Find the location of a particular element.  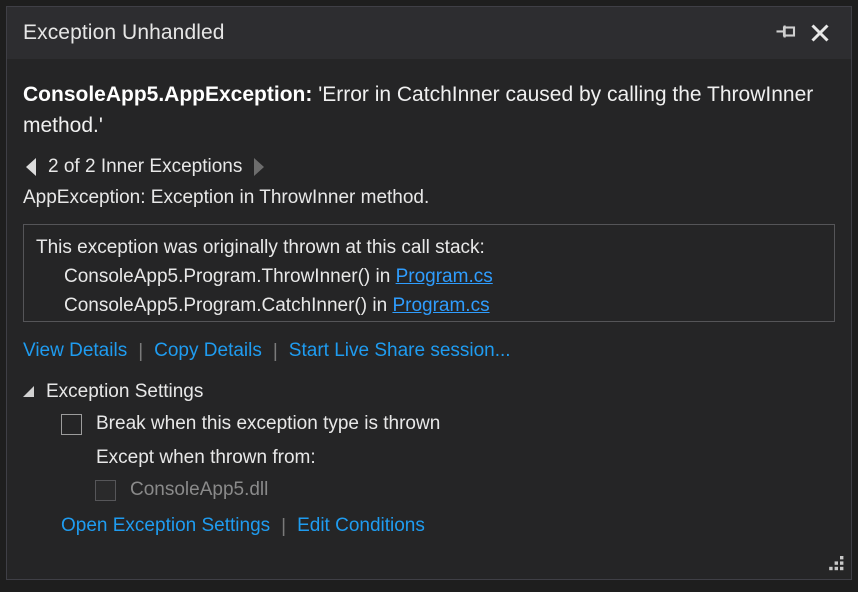

close-button is located at coordinates (820, 33).